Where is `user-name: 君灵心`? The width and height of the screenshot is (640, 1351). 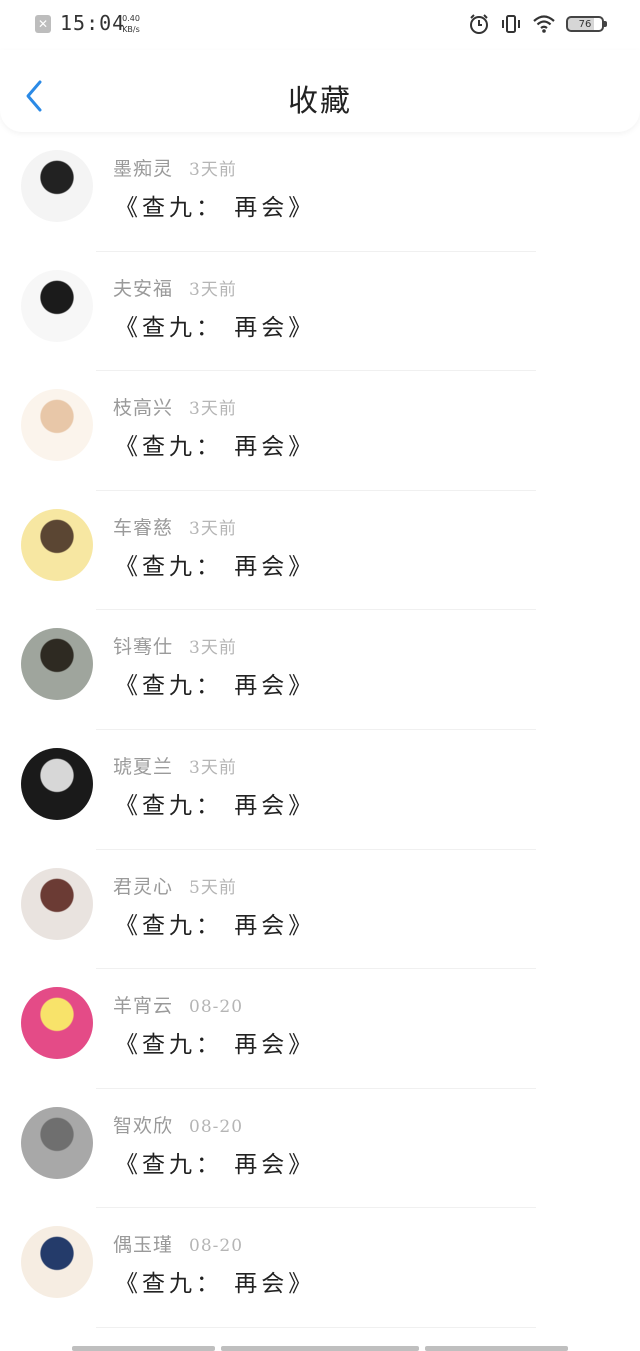 user-name: 君灵心 is located at coordinates (143, 887).